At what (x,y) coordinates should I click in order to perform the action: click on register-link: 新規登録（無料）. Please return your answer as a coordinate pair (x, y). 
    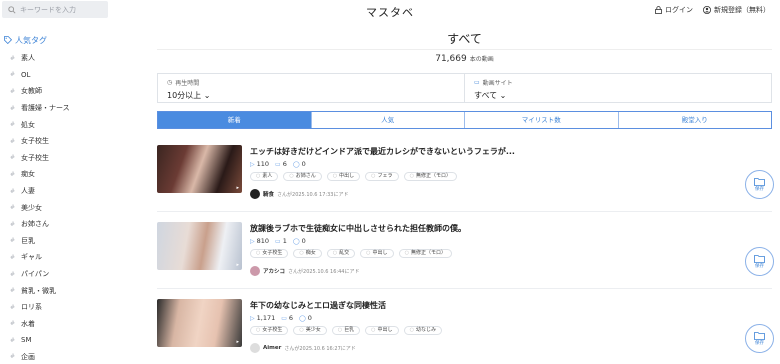
    Looking at the image, I should click on (736, 10).